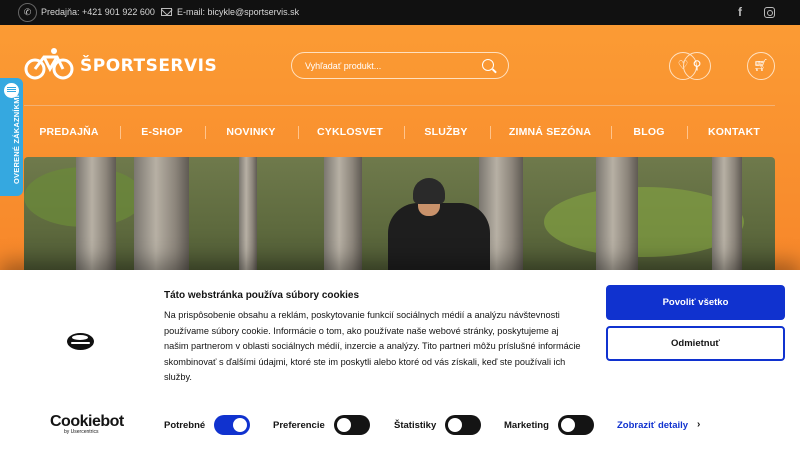 This screenshot has width=800, height=450. What do you see at coordinates (80, 341) in the screenshot?
I see `site-cookie-logo-icon` at bounding box center [80, 341].